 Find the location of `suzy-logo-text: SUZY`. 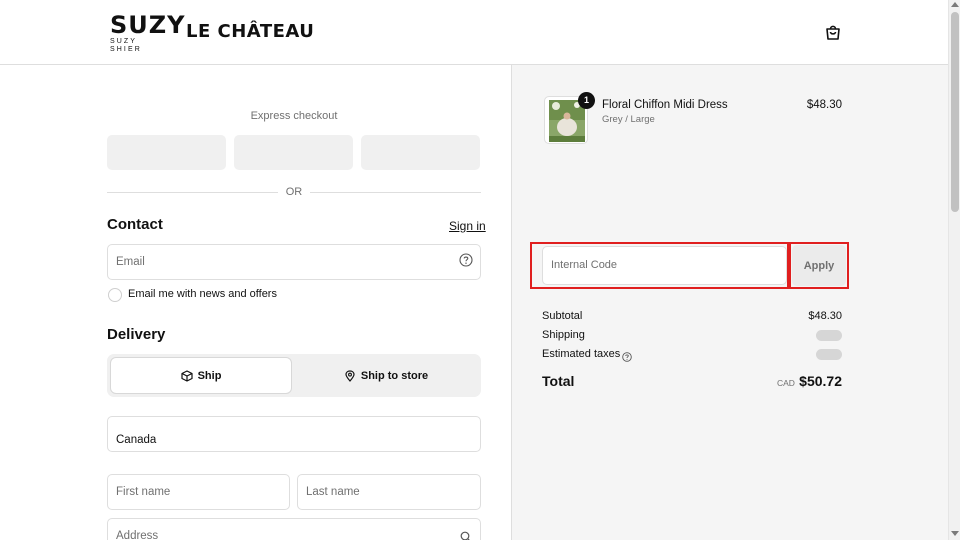

suzy-logo-text: SUZY is located at coordinates (148, 25).